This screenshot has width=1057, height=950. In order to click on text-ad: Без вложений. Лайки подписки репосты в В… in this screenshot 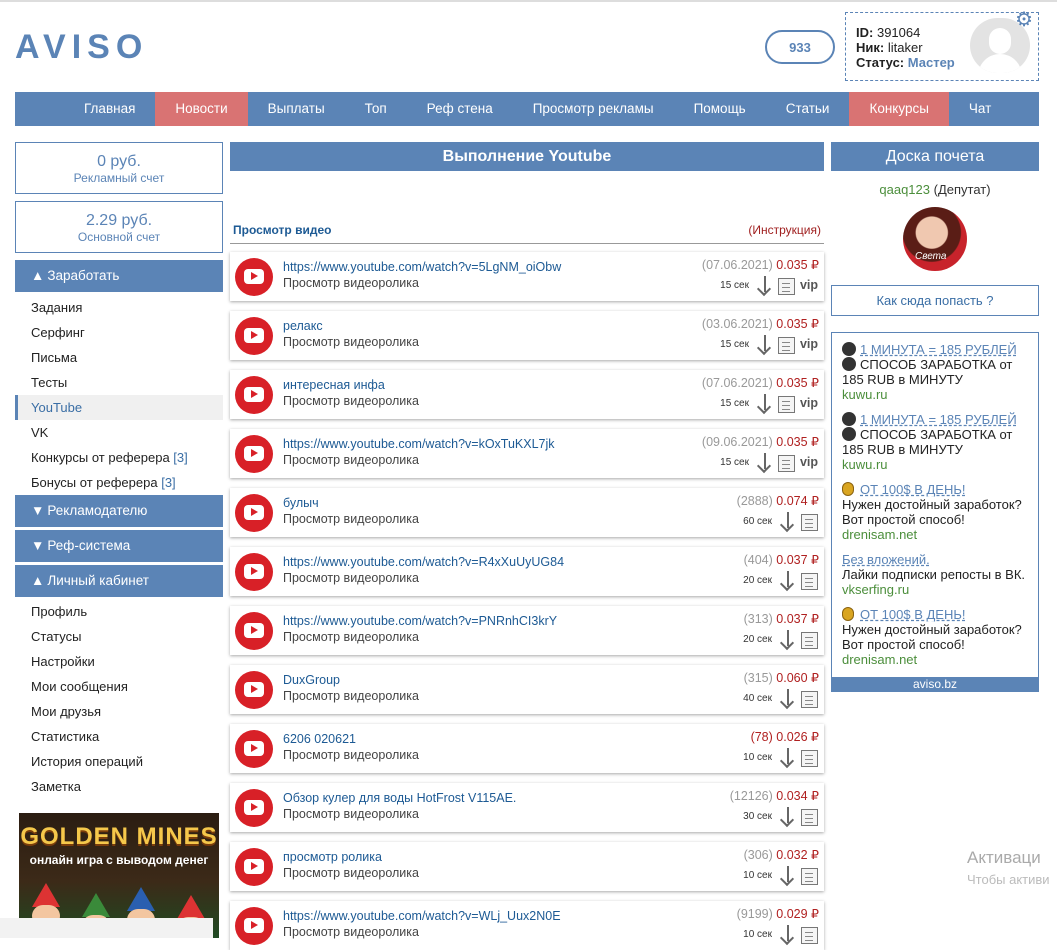, I will do `click(937, 574)`.